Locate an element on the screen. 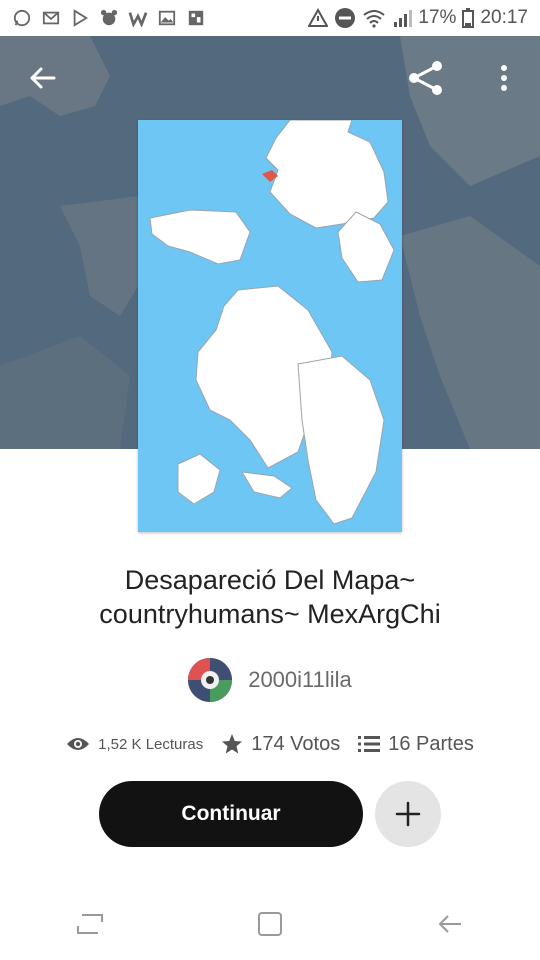  notification-icons is located at coordinates (103, 18).